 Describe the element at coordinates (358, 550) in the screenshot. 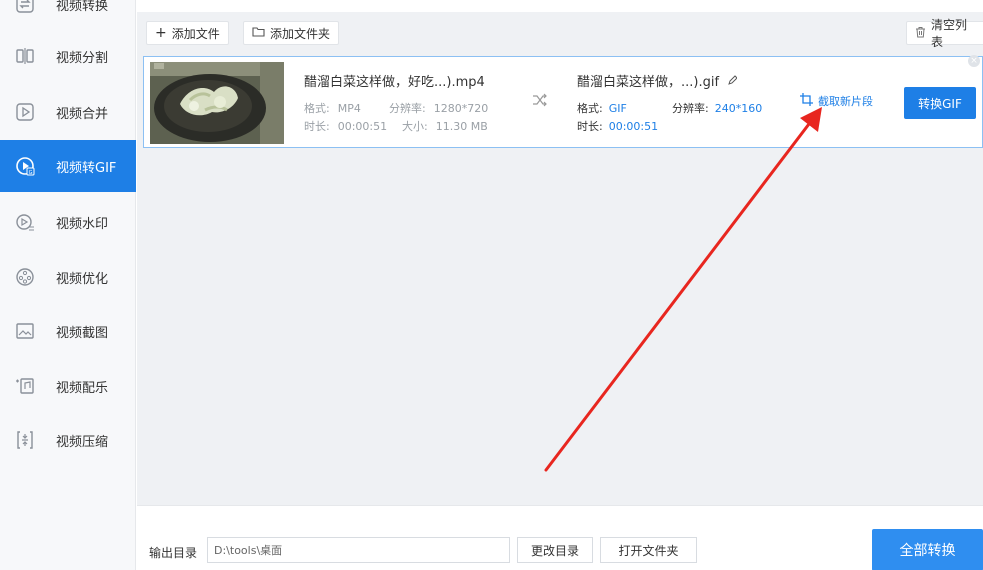

I see `output-dir-input` at that location.